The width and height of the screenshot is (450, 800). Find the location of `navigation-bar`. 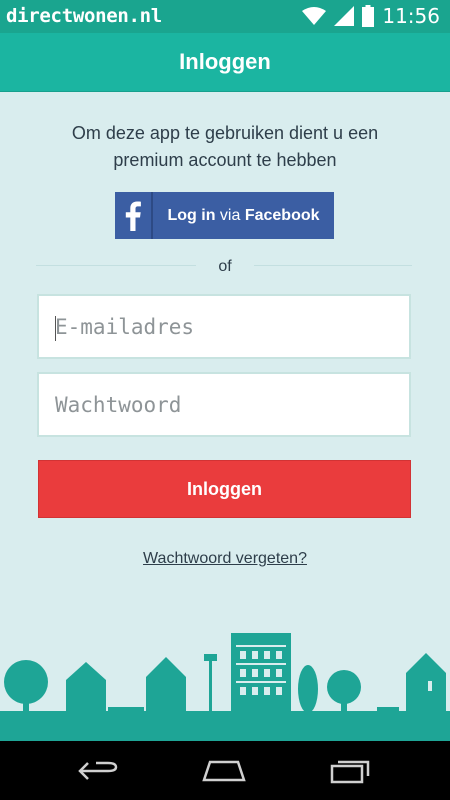

navigation-bar is located at coordinates (225, 770).